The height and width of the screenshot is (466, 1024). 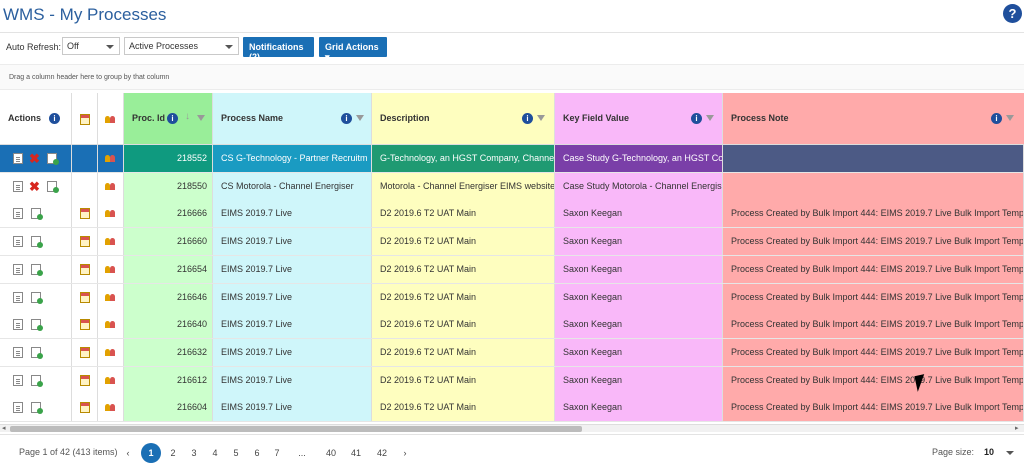 I want to click on next-page-icon: ›, so click(x=405, y=453).